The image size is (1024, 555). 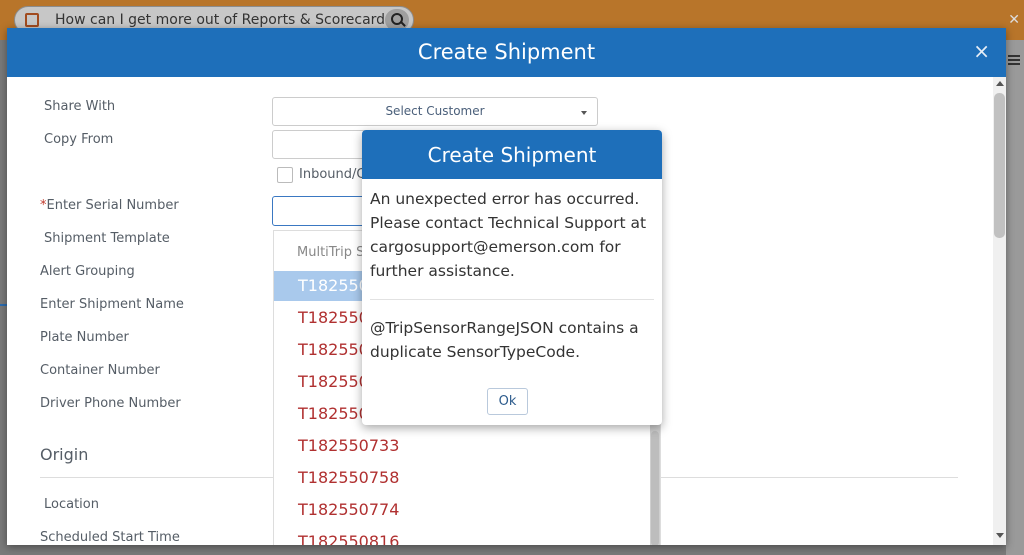 What do you see at coordinates (107, 238) in the screenshot?
I see `shipment-template-label: Shipment Template` at bounding box center [107, 238].